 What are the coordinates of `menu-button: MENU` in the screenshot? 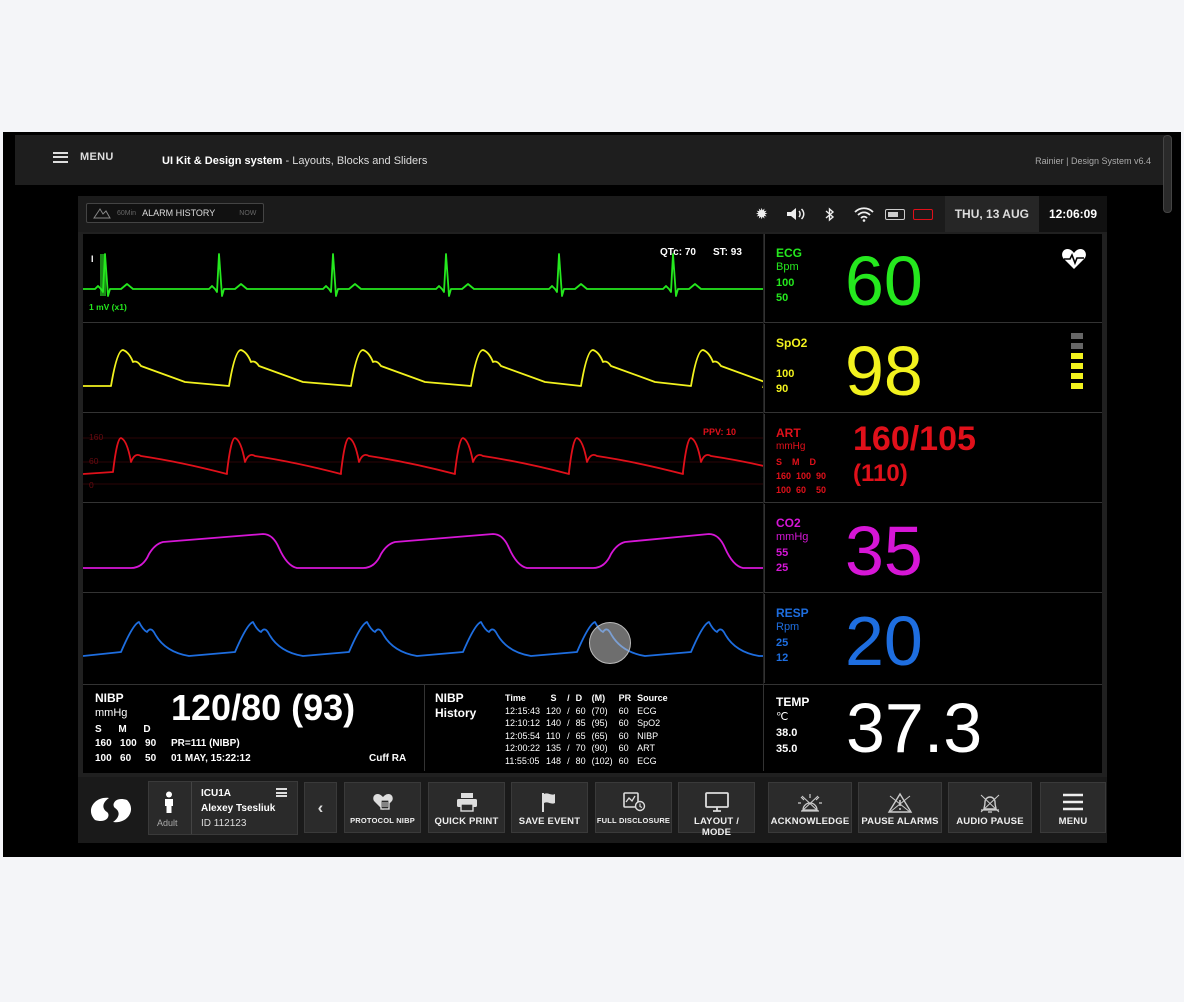 It's located at (83, 157).